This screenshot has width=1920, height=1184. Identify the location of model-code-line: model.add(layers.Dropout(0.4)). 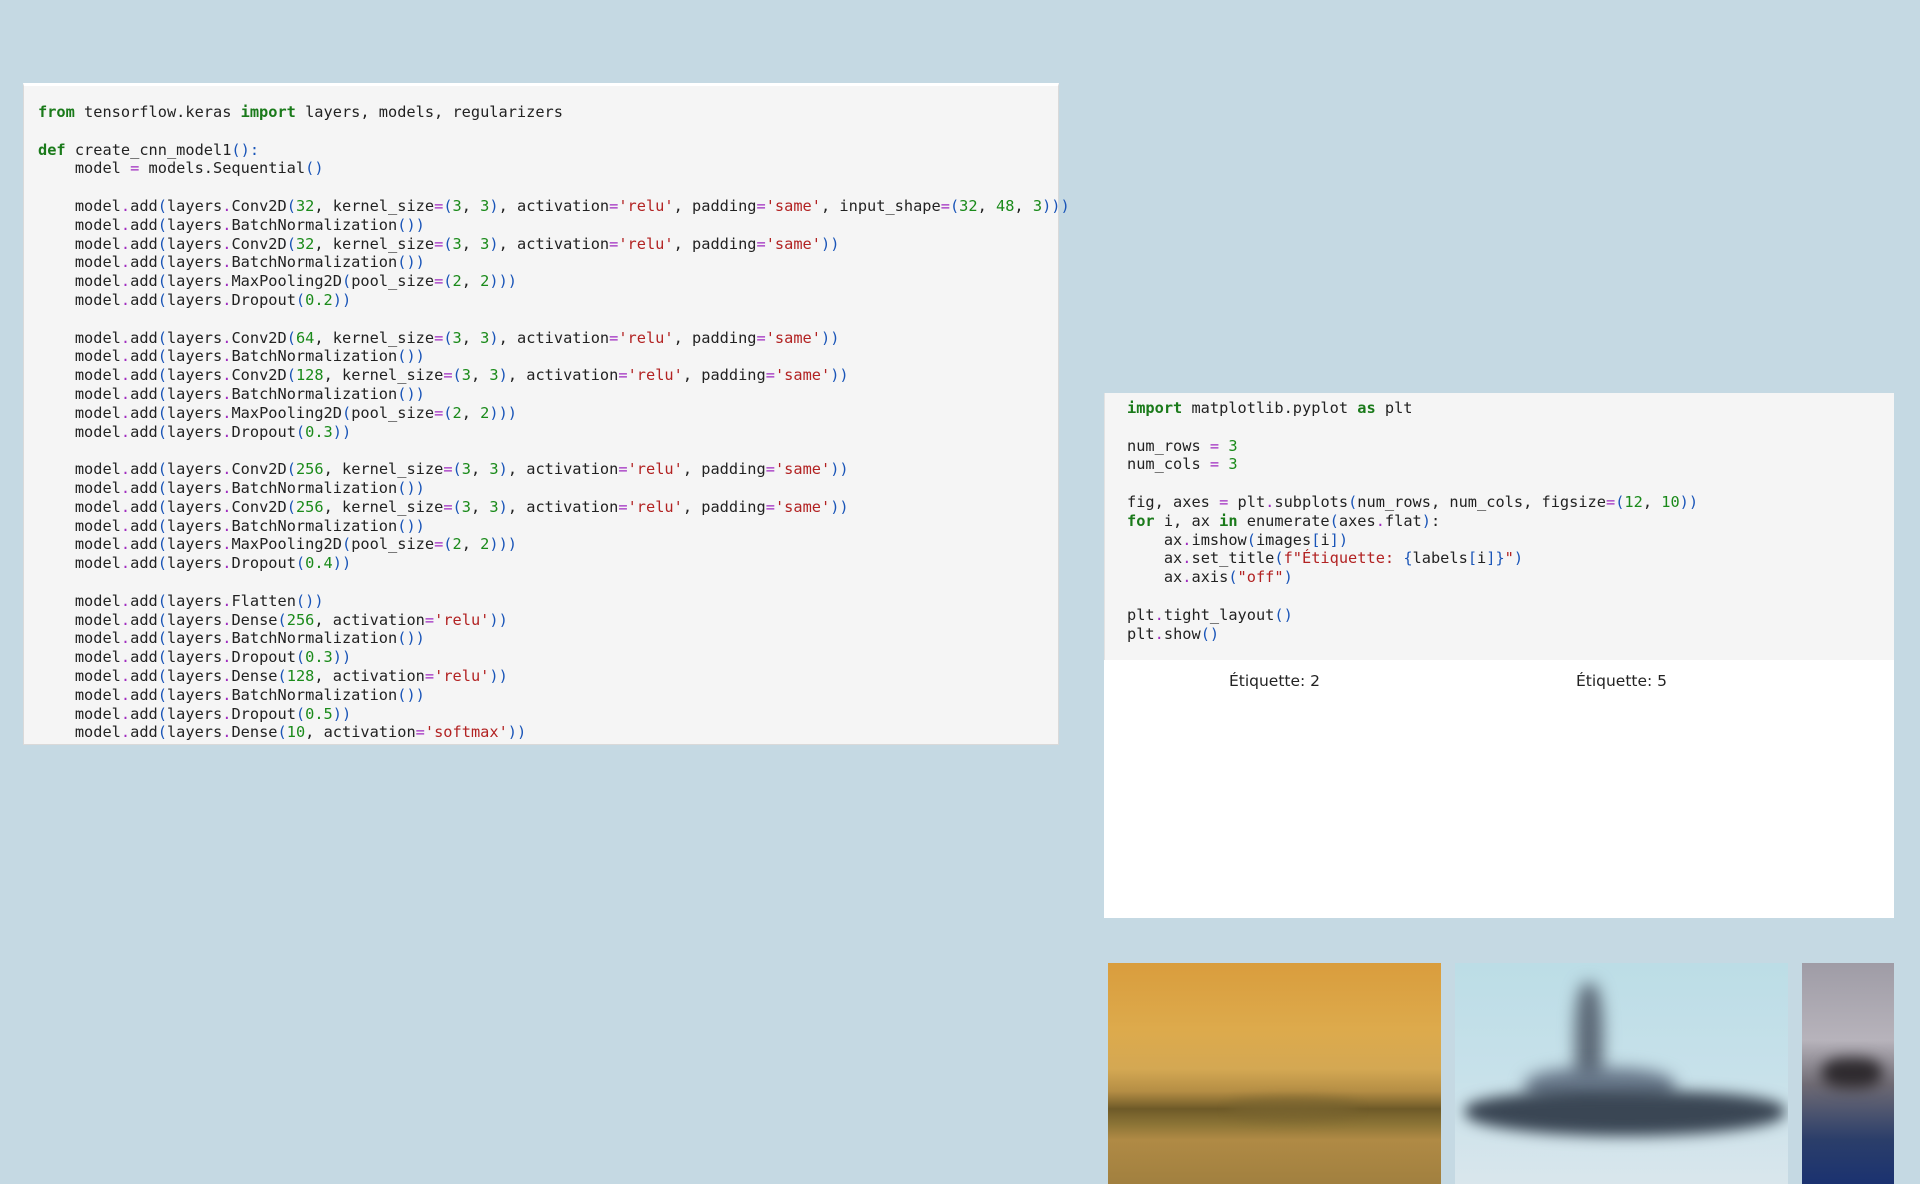
(195, 563).